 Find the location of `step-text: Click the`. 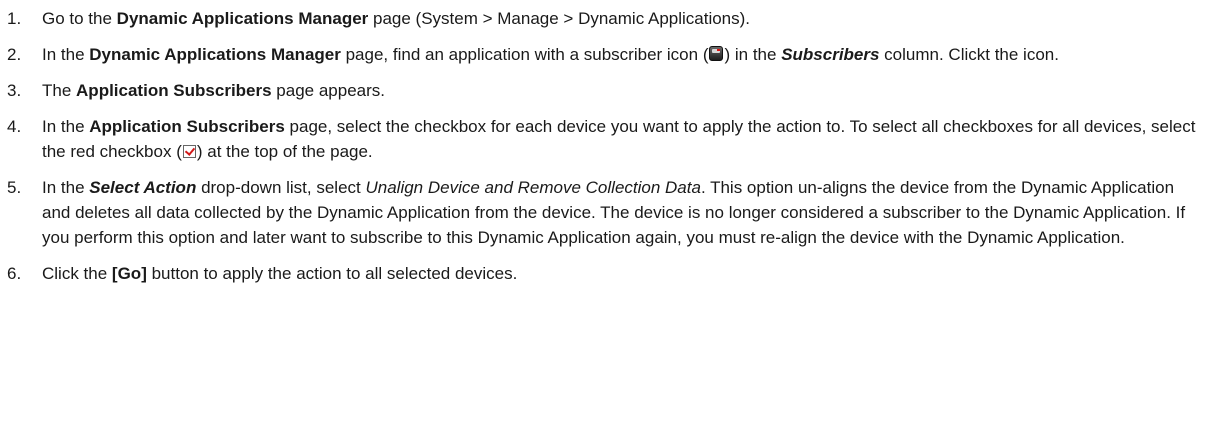

step-text: Click the is located at coordinates (77, 273).